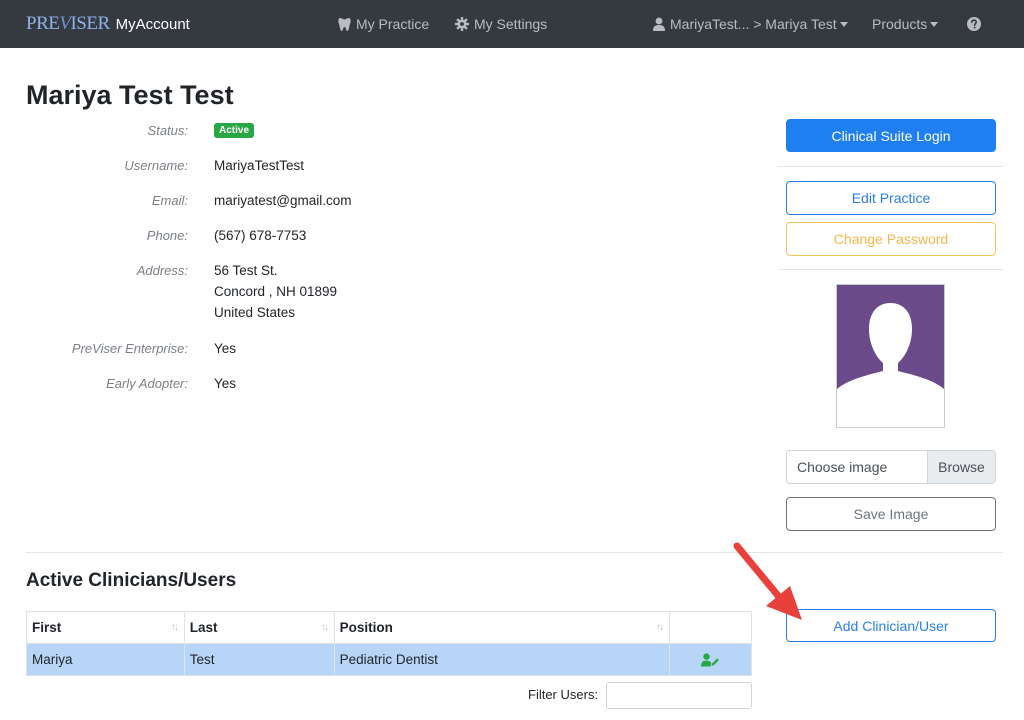 The height and width of the screenshot is (720, 1024). I want to click on clinical-suite-login-button: Clinical Suite Login, so click(891, 135).